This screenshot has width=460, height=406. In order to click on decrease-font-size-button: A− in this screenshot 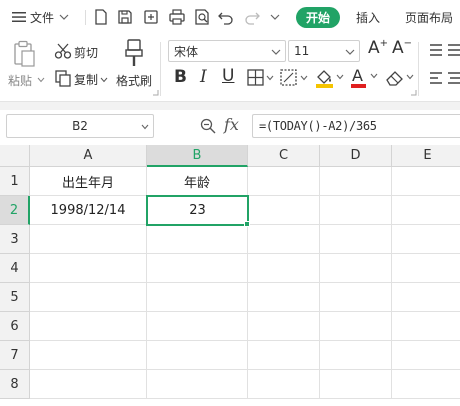, I will do `click(402, 48)`.